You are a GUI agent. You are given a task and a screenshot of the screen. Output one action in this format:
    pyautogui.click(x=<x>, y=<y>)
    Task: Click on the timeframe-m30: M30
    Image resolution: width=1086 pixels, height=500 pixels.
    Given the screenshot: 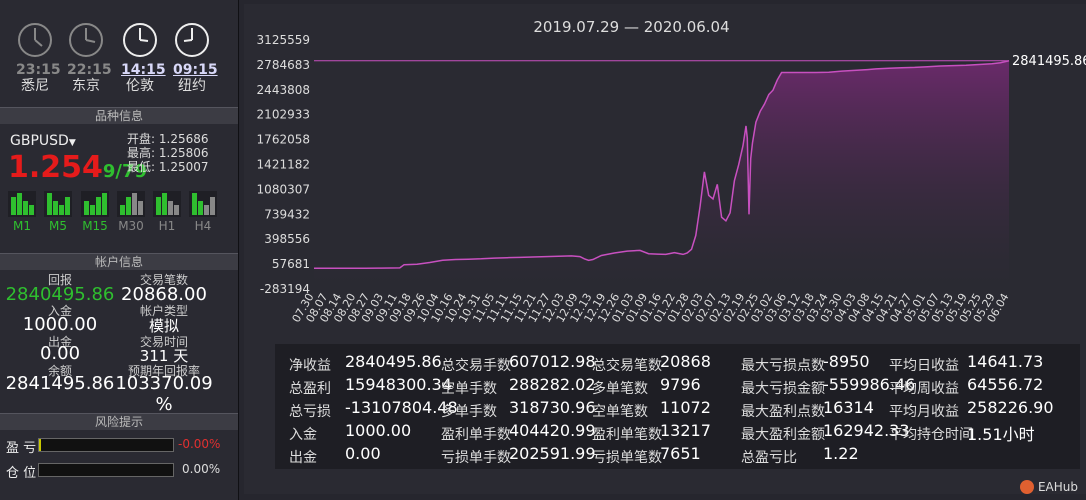 What is the action you would take?
    pyautogui.click(x=131, y=212)
    